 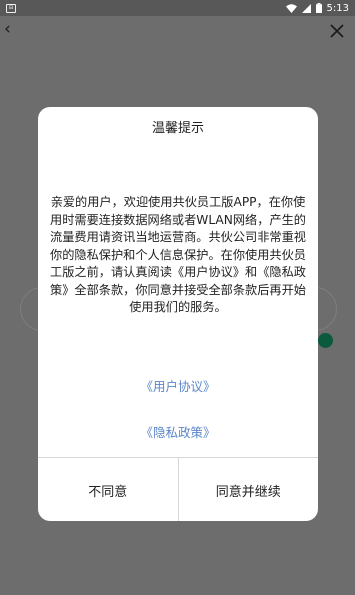 I want to click on dialog-button-row: 不同意 同意并继续, so click(x=178, y=489).